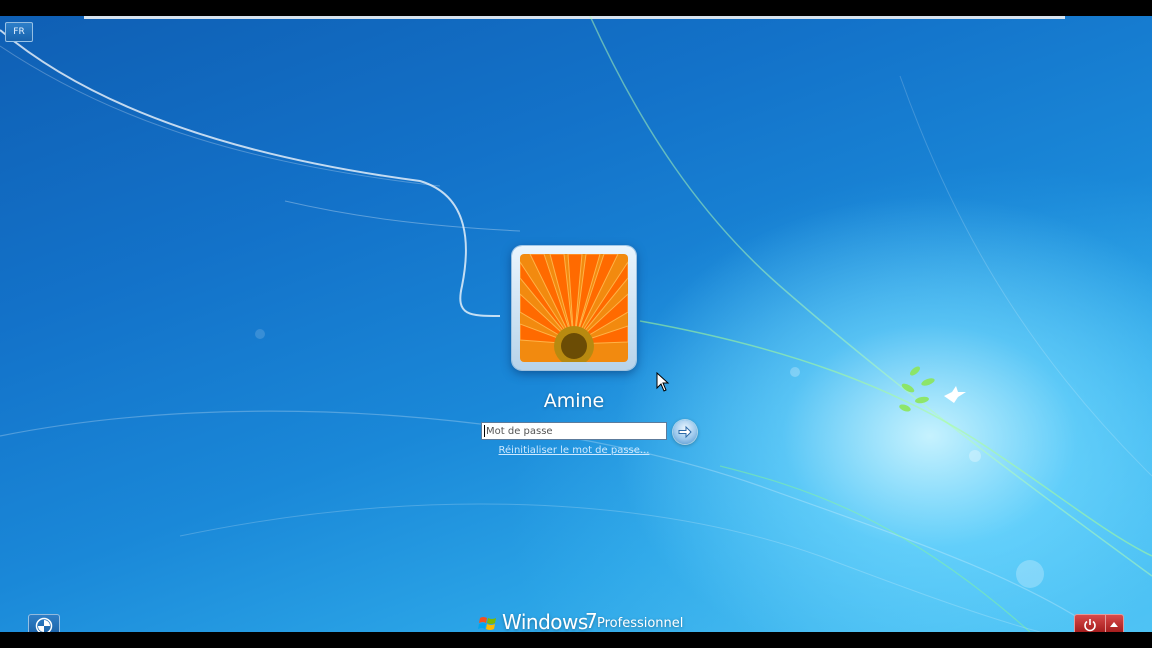  I want to click on triangle-up-icon, so click(1114, 624).